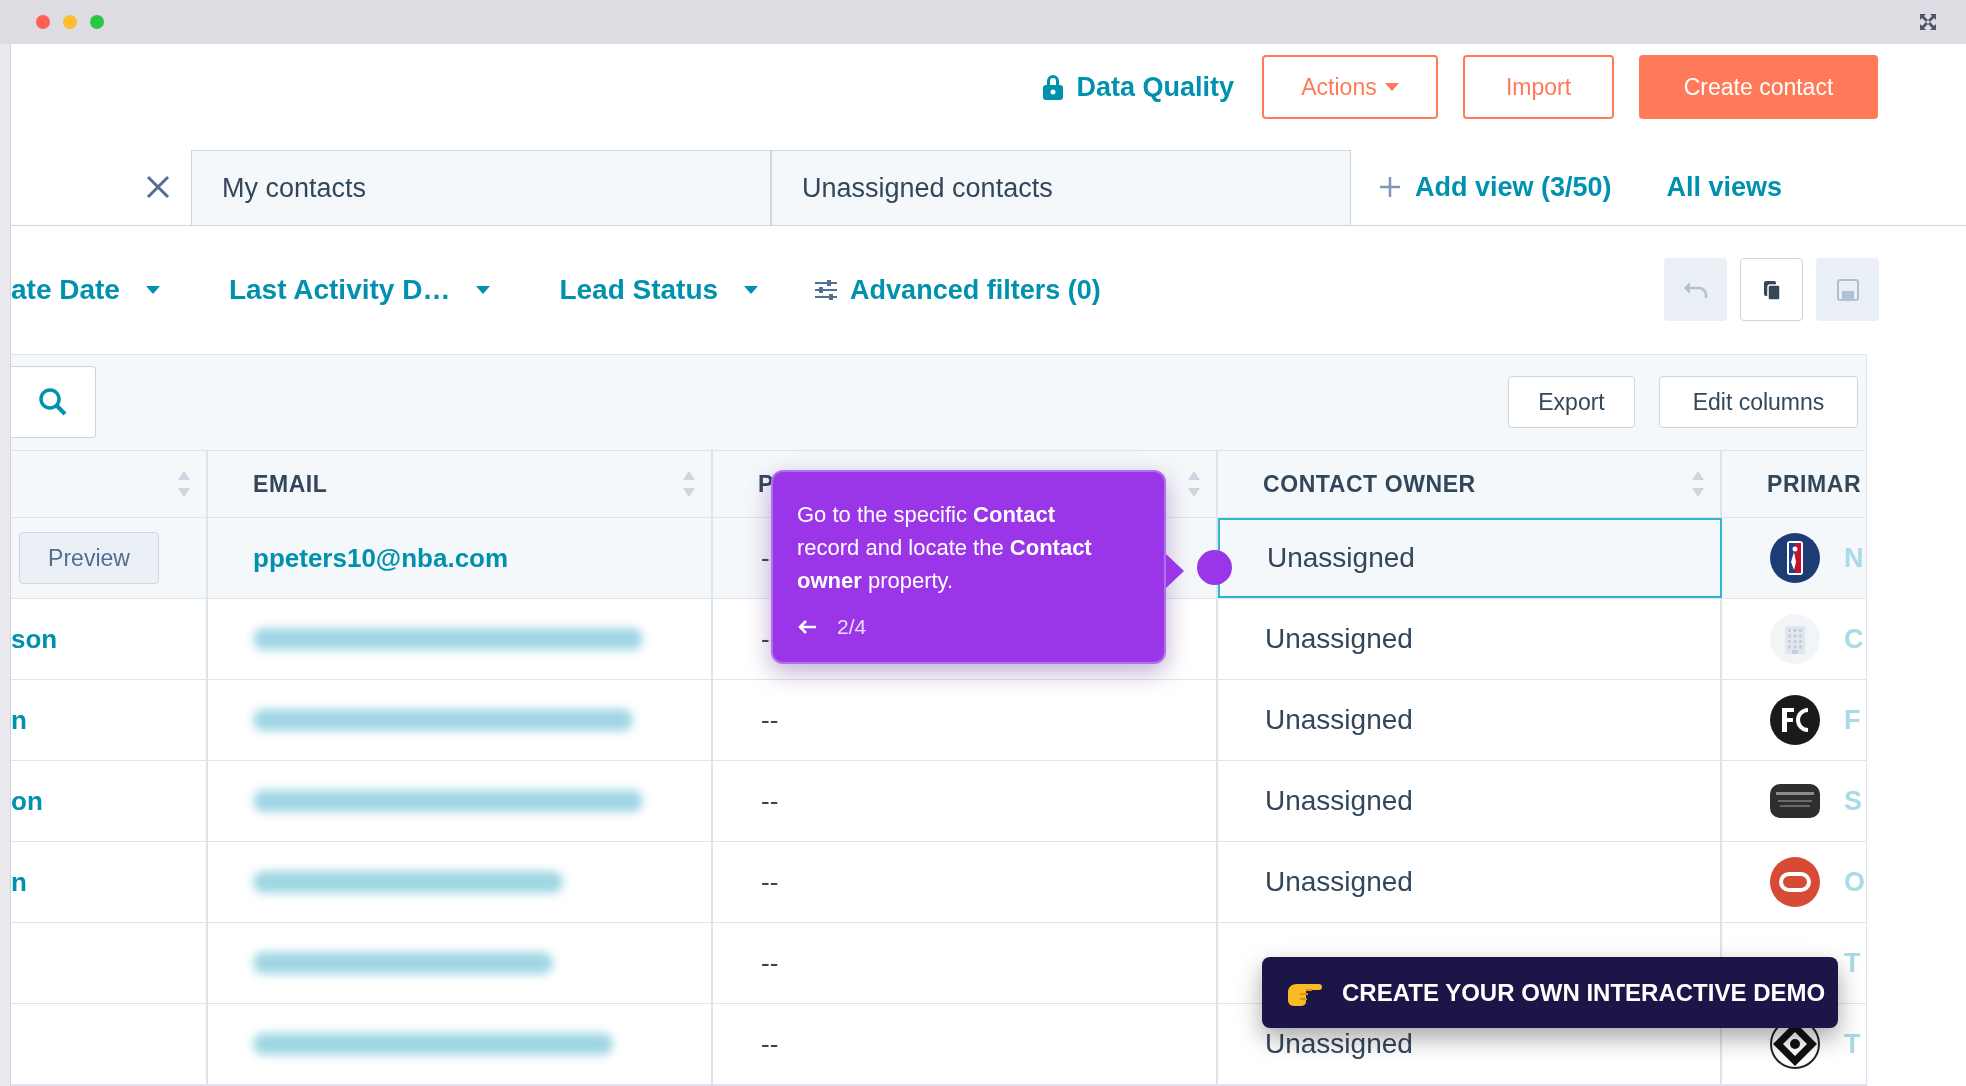 The image size is (1966, 1086). What do you see at coordinates (852, 627) in the screenshot?
I see `step-counter: 2/4` at bounding box center [852, 627].